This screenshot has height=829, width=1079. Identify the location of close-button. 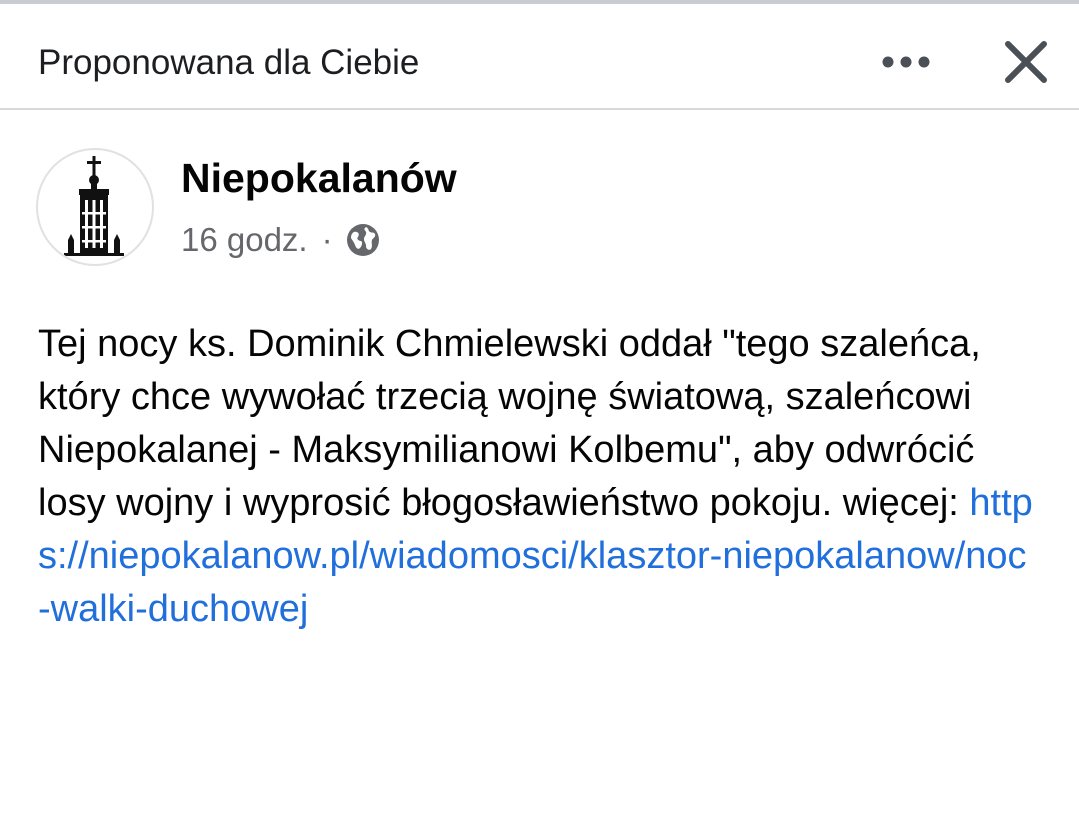
(1026, 62).